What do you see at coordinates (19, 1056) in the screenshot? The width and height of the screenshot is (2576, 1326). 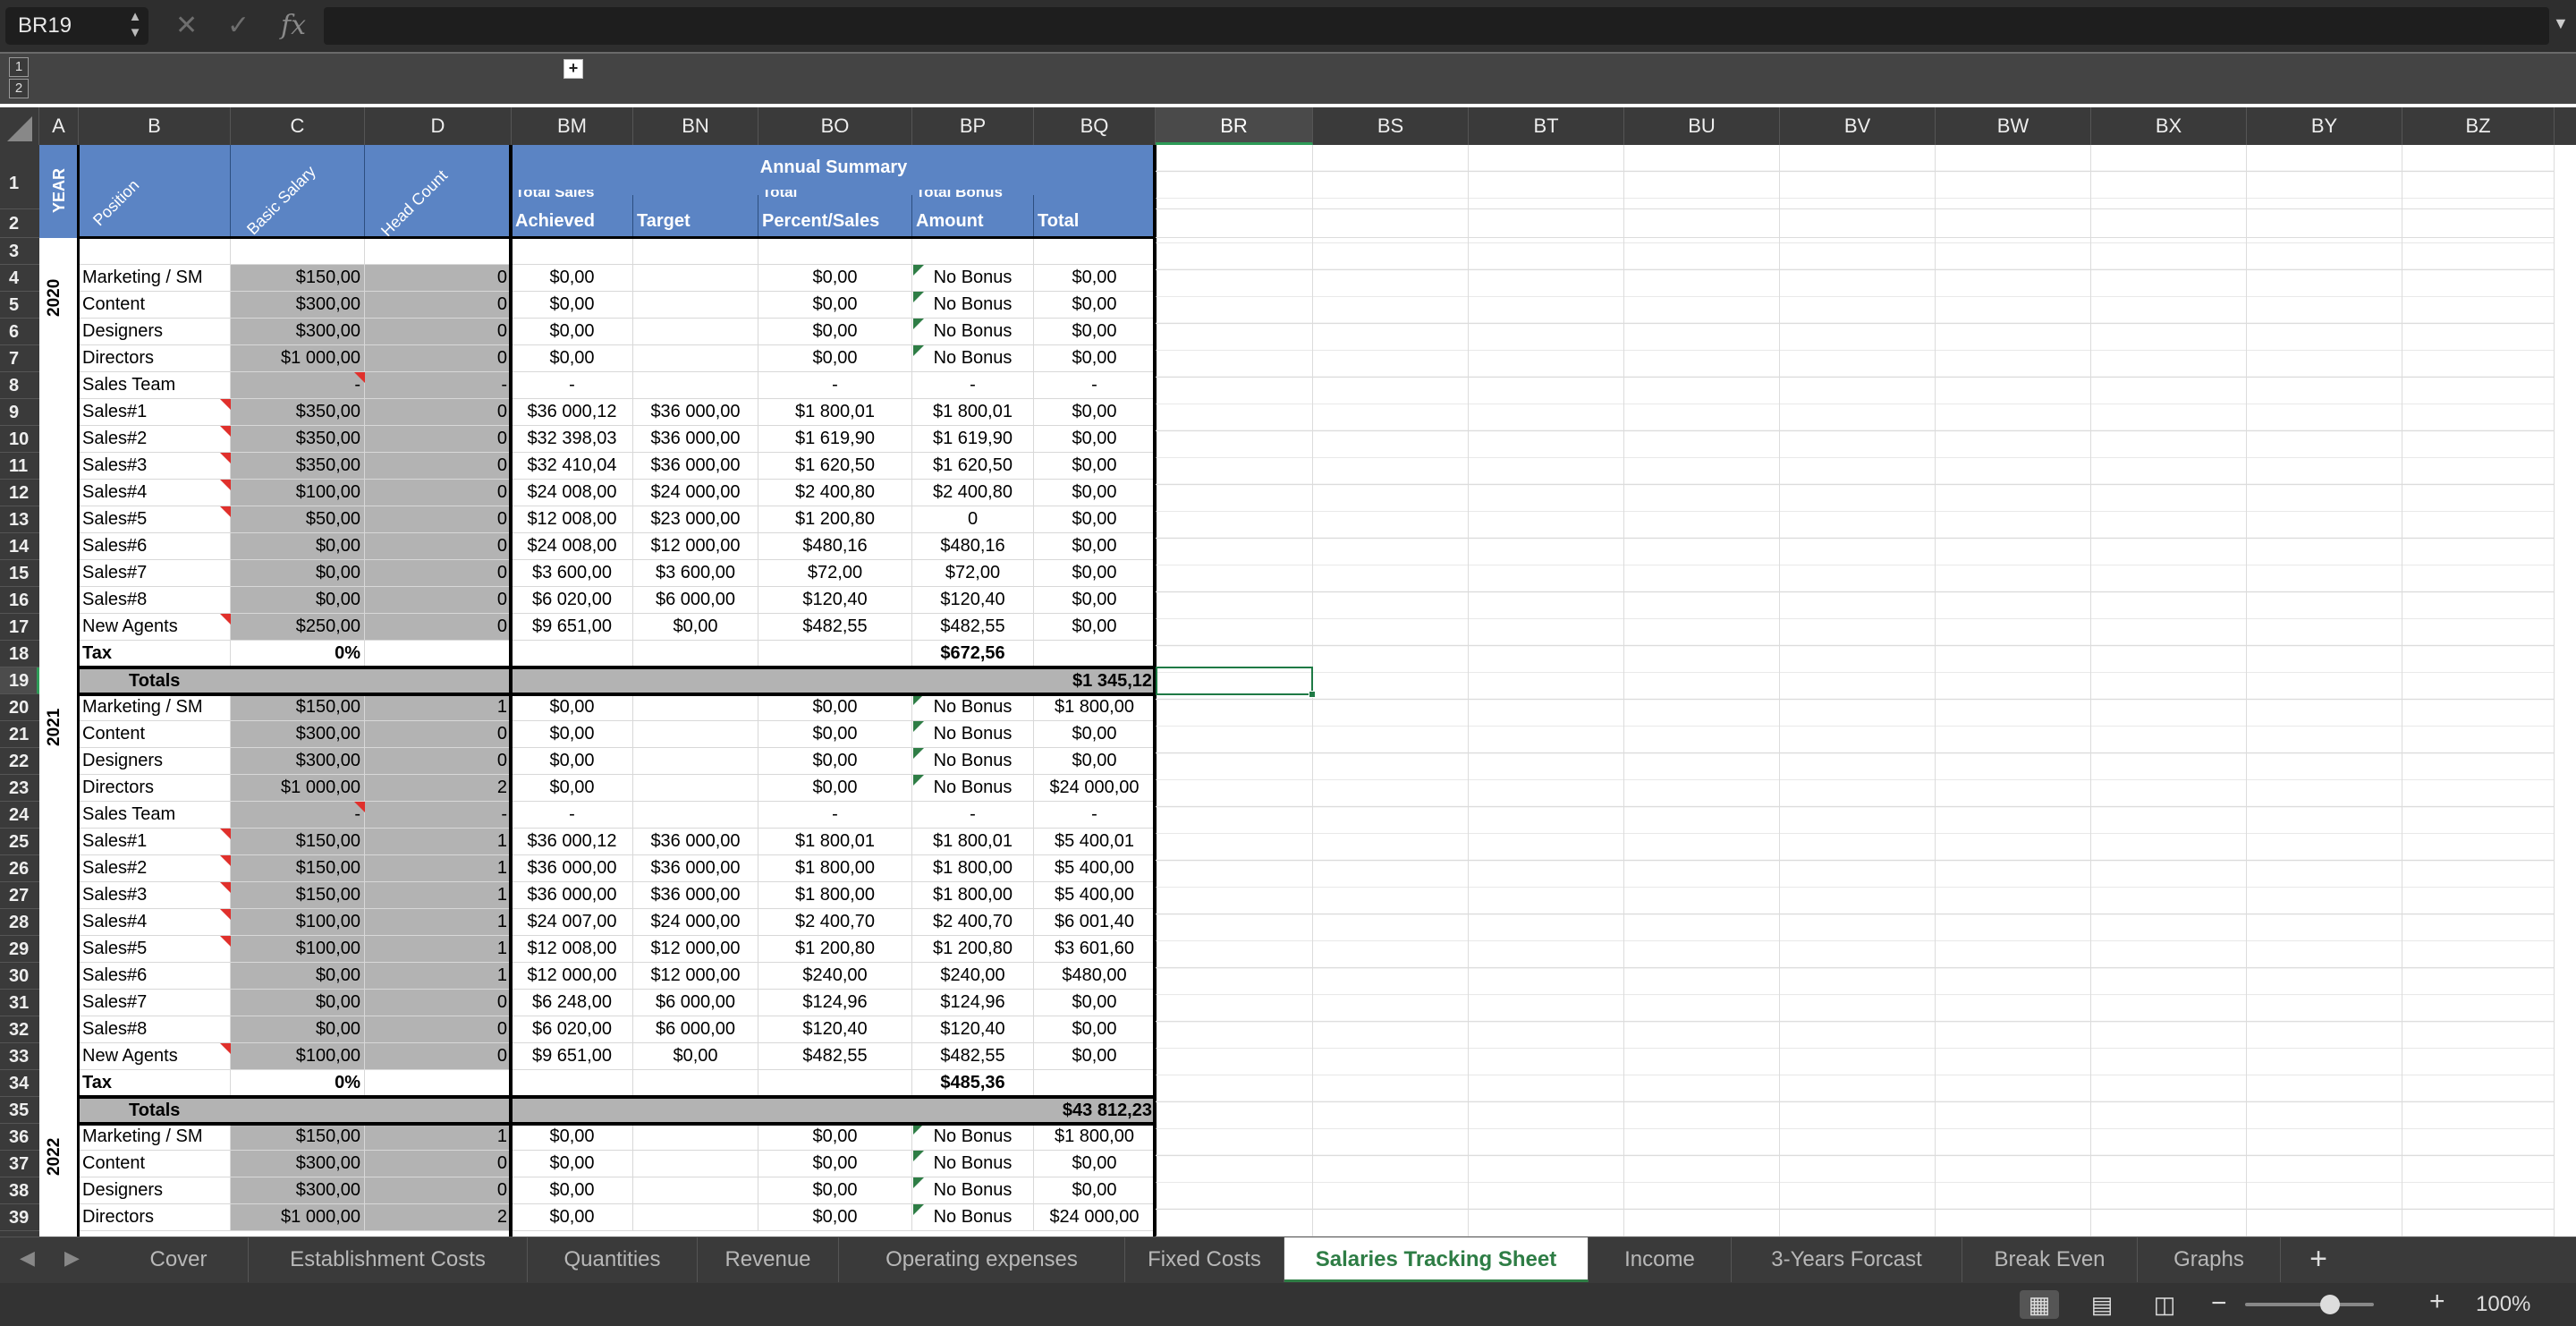 I see `row-header-33: 33` at bounding box center [19, 1056].